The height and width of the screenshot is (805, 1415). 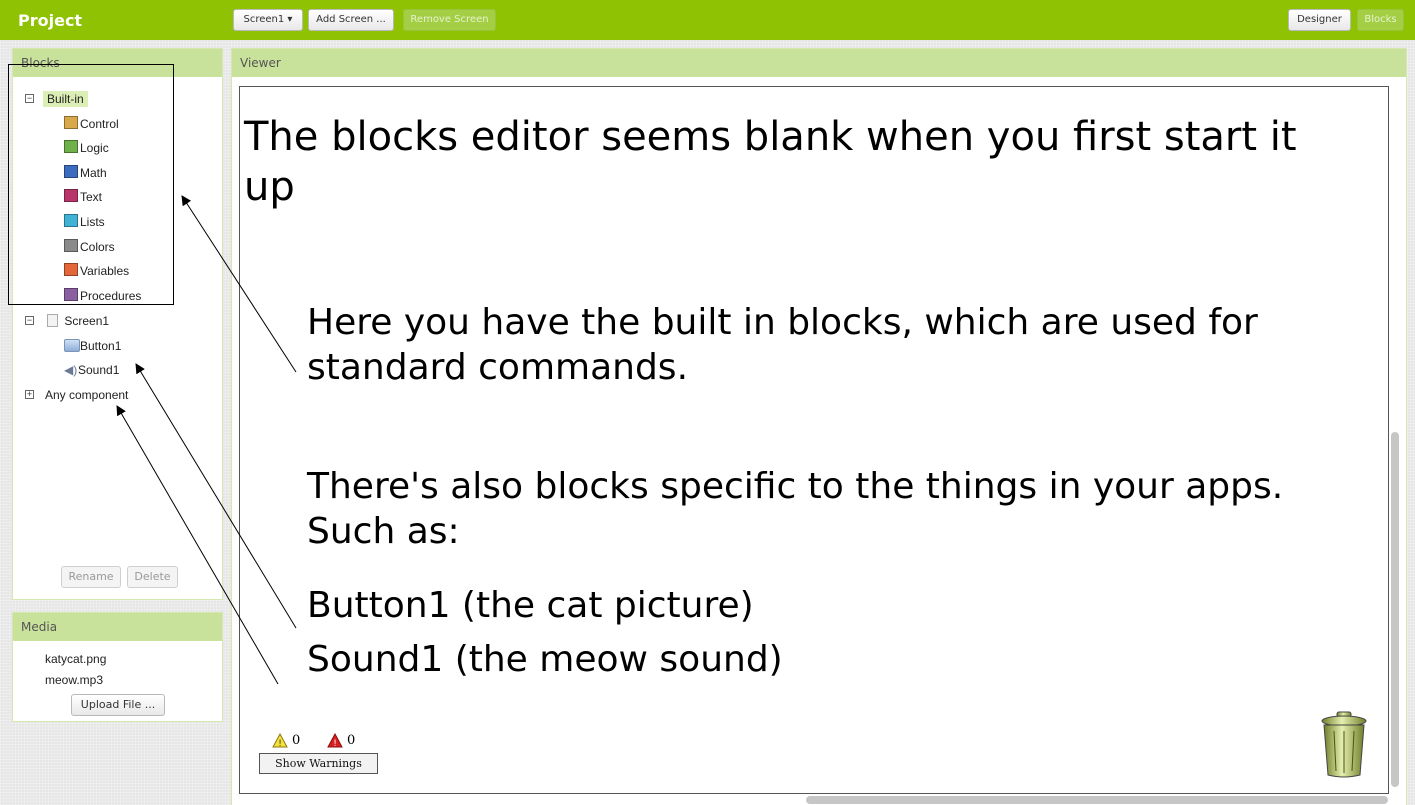 What do you see at coordinates (1319, 20) in the screenshot?
I see `designer-button: Designer` at bounding box center [1319, 20].